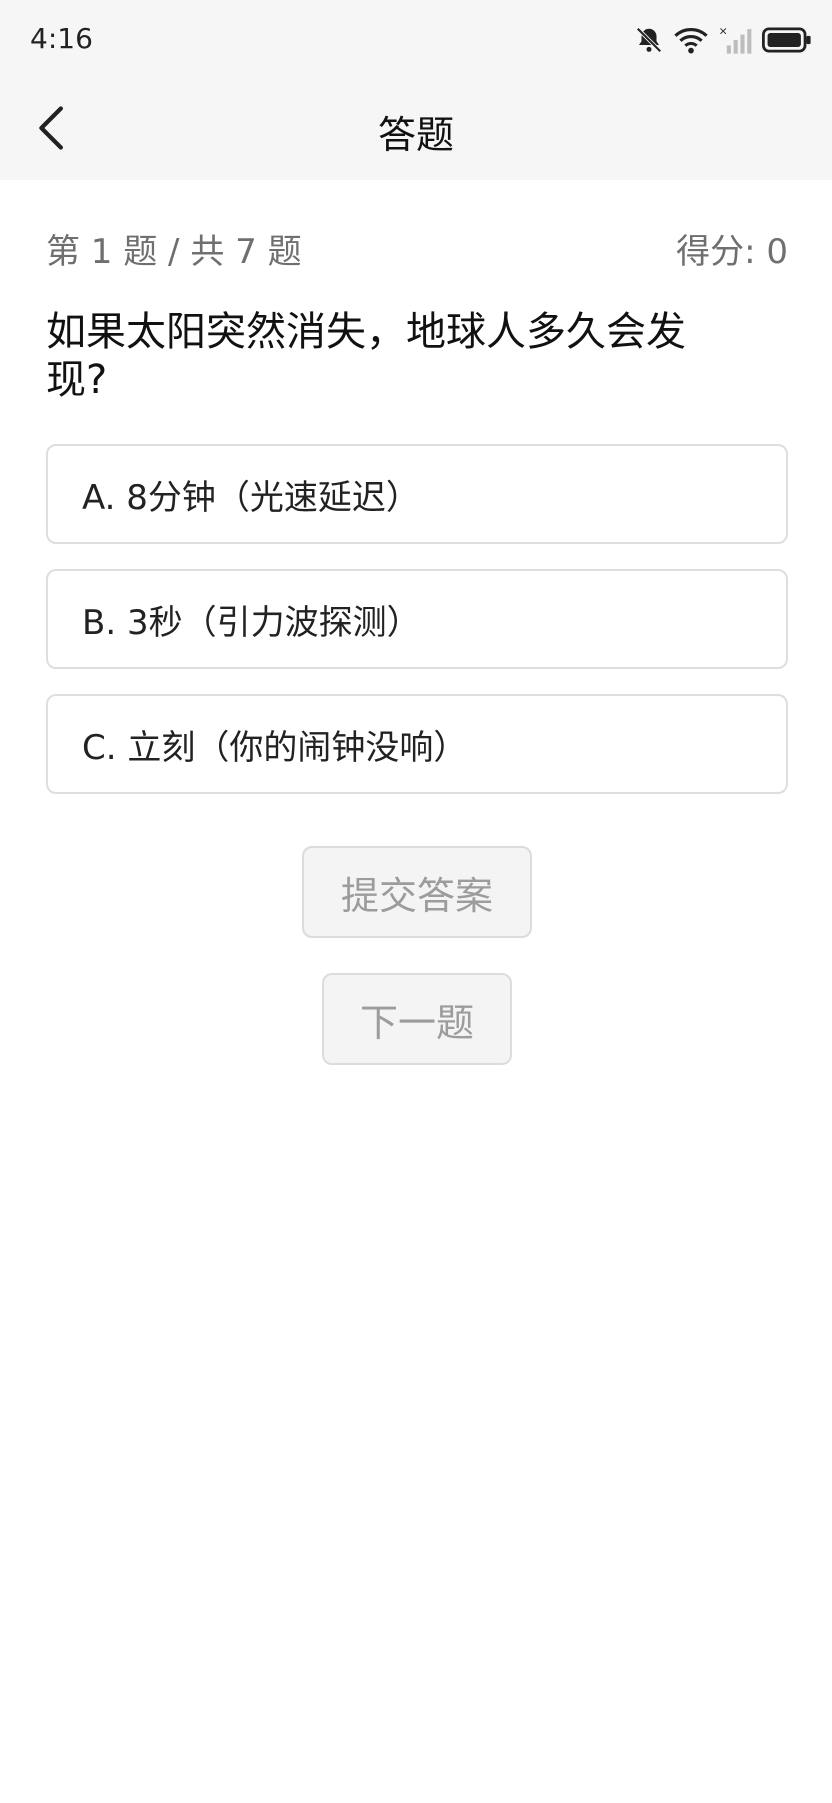 This screenshot has width=832, height=1803. I want to click on question-text: 如果太阳突然消失，地球人多久会发现?, so click(366, 356).